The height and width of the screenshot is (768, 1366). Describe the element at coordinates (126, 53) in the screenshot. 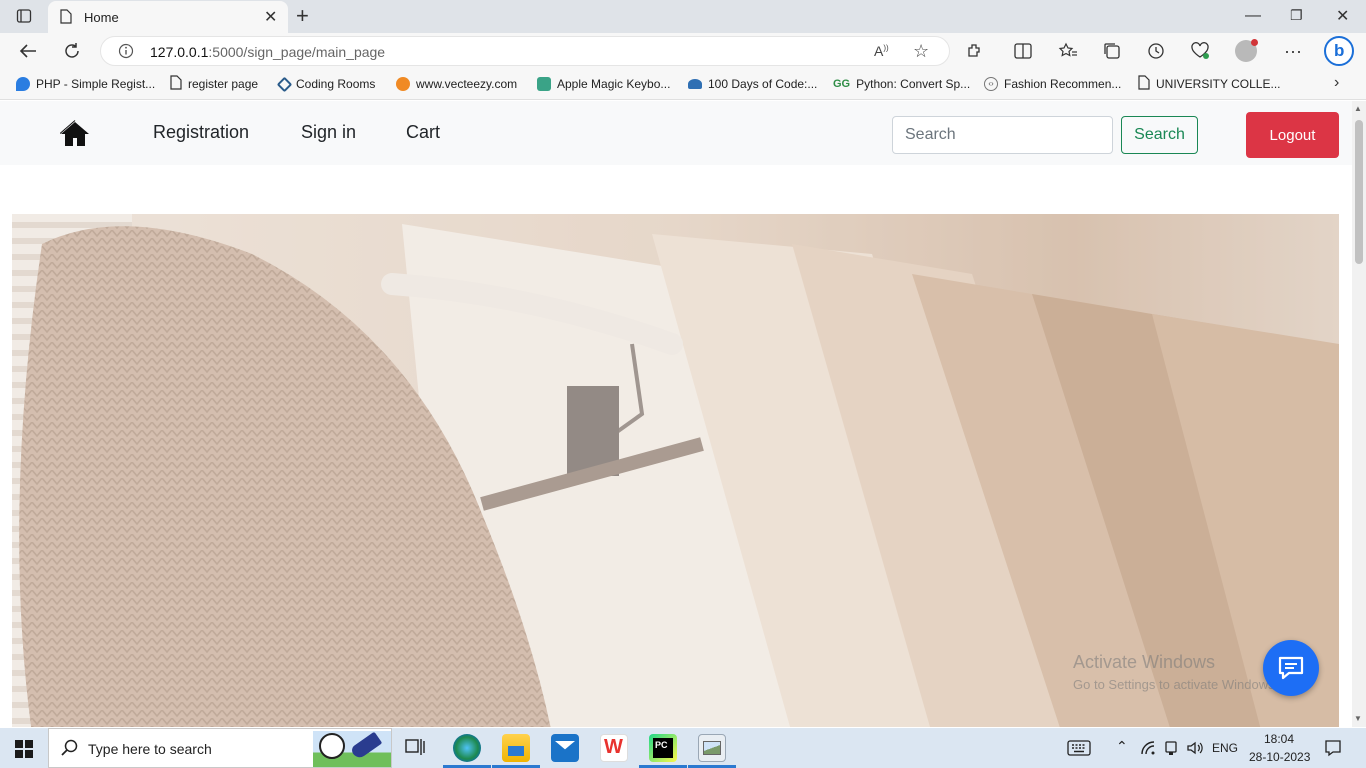

I see `site-info-icon` at that location.